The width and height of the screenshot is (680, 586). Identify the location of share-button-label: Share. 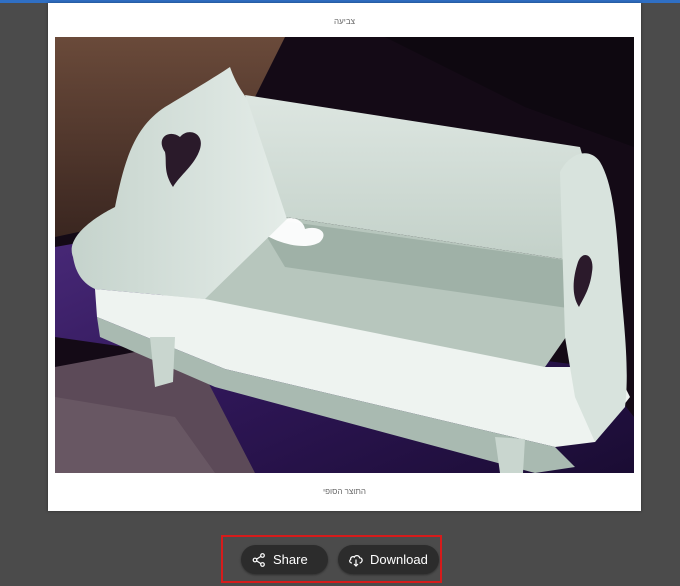
(290, 559).